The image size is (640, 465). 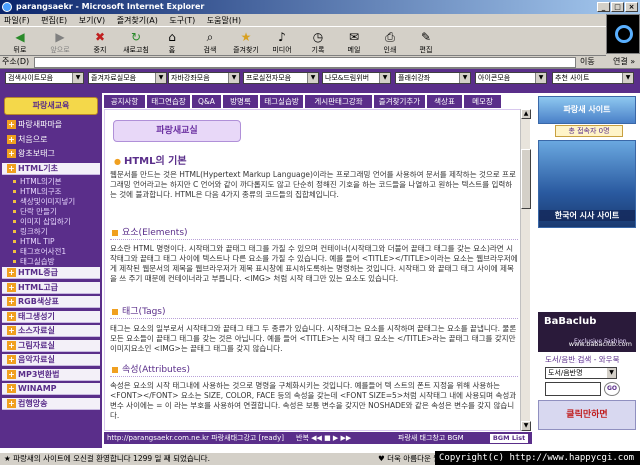 What do you see at coordinates (509, 438) in the screenshot?
I see `bgm-list-button: BGM List` at bounding box center [509, 438].